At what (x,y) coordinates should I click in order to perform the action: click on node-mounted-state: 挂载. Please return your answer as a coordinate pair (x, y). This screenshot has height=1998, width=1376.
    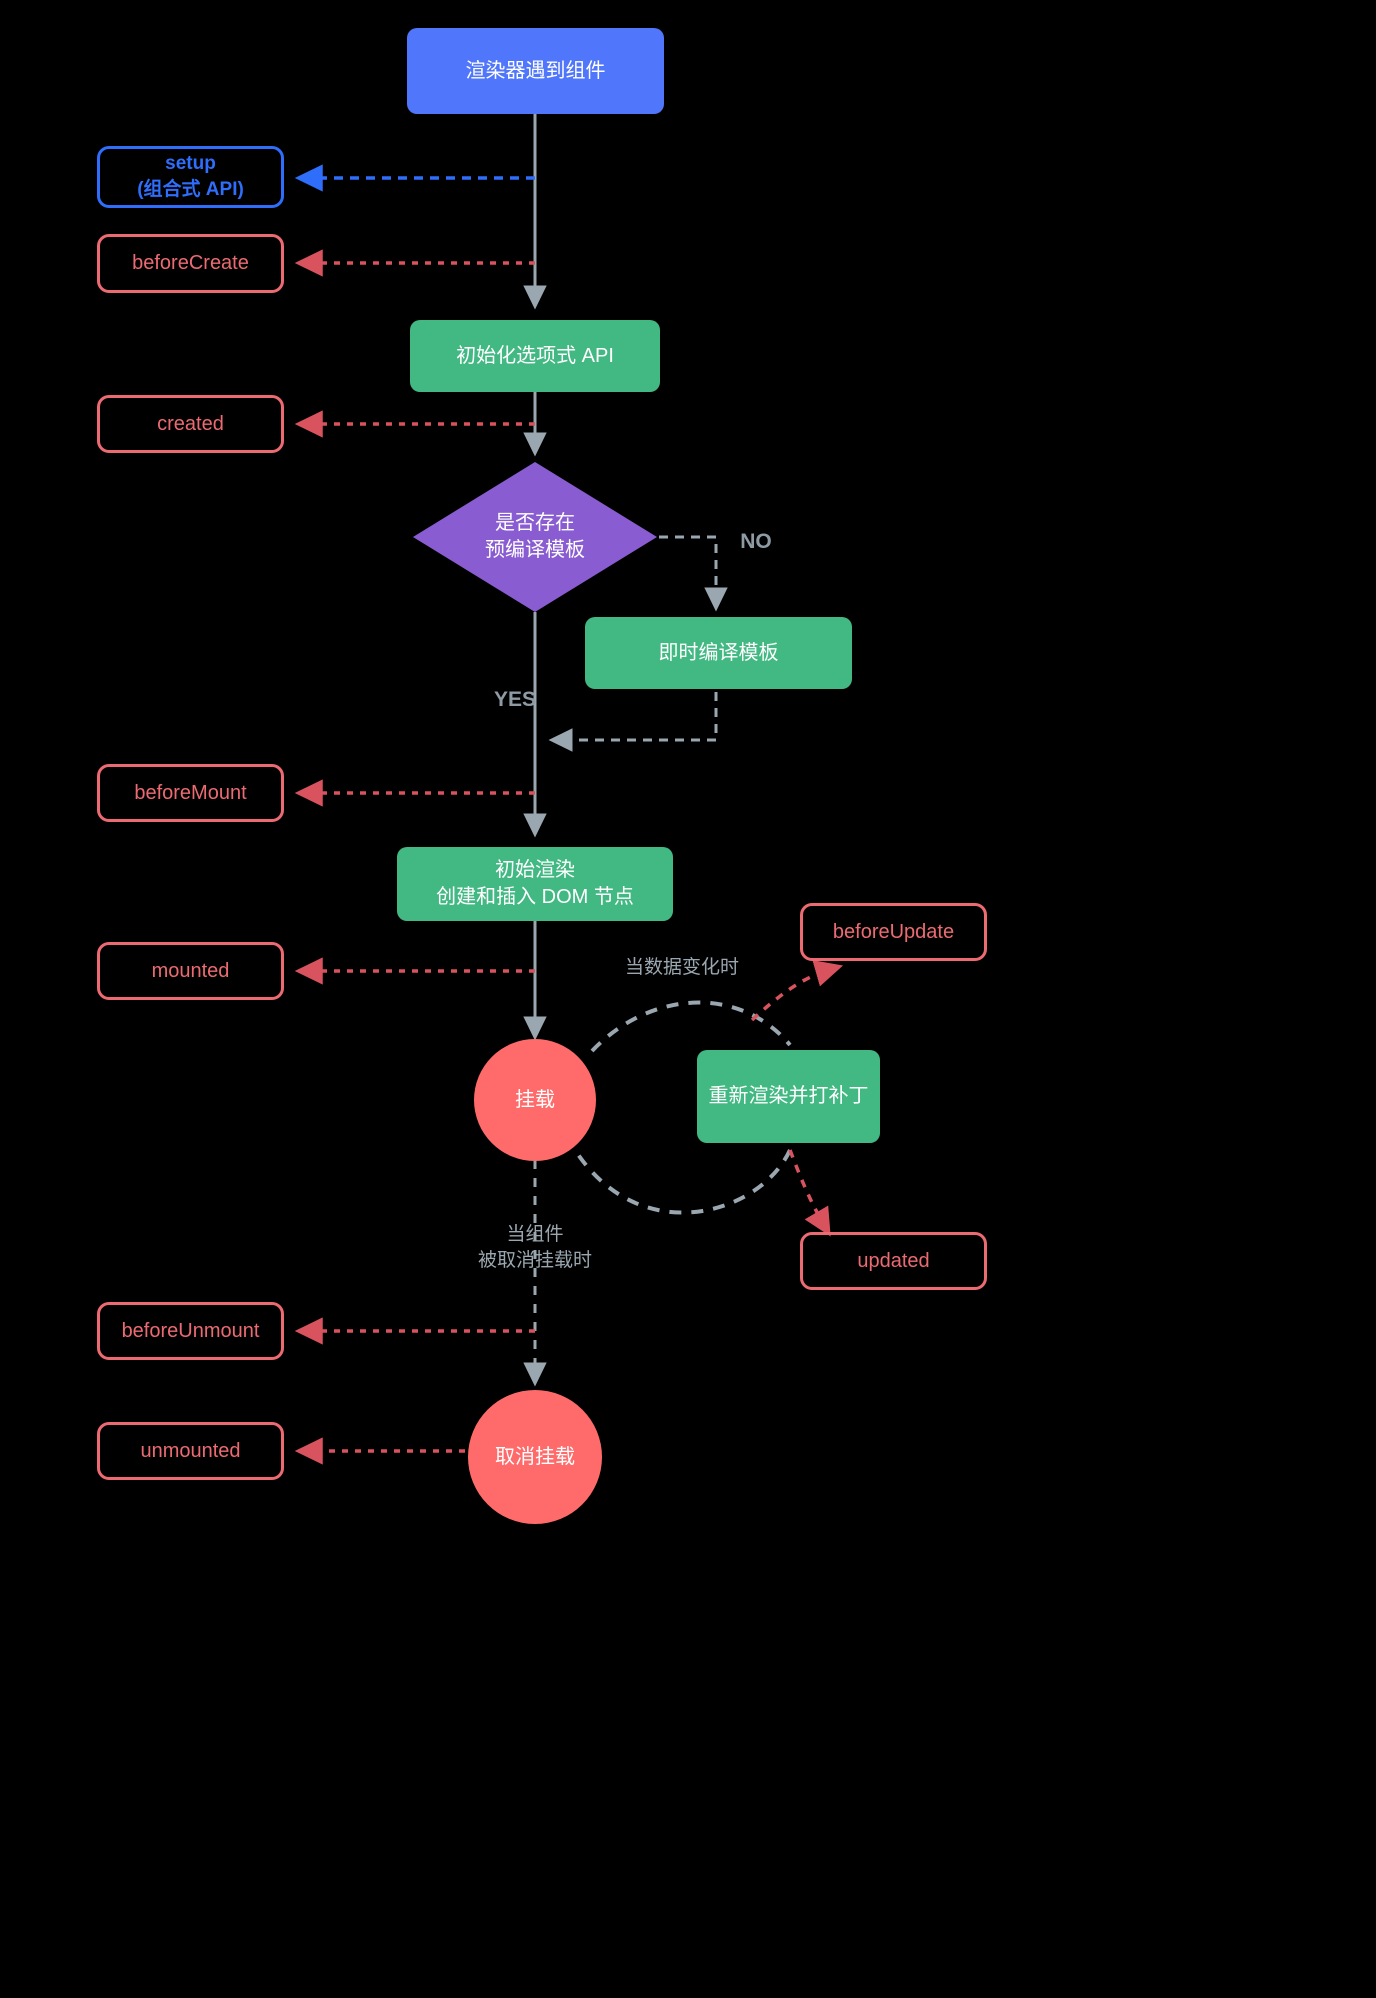
    Looking at the image, I should click on (535, 1100).